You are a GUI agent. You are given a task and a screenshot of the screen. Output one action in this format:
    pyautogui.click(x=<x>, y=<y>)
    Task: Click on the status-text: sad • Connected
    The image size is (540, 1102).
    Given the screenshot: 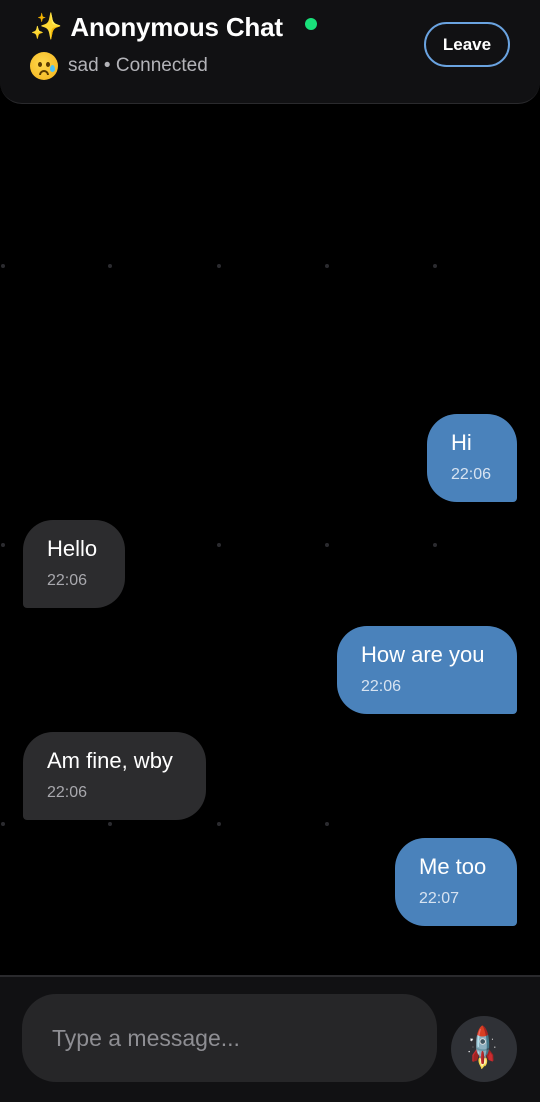 What is the action you would take?
    pyautogui.click(x=138, y=66)
    